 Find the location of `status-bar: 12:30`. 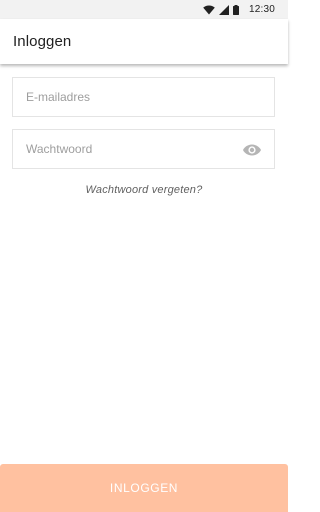

status-bar: 12:30 is located at coordinates (144, 9).